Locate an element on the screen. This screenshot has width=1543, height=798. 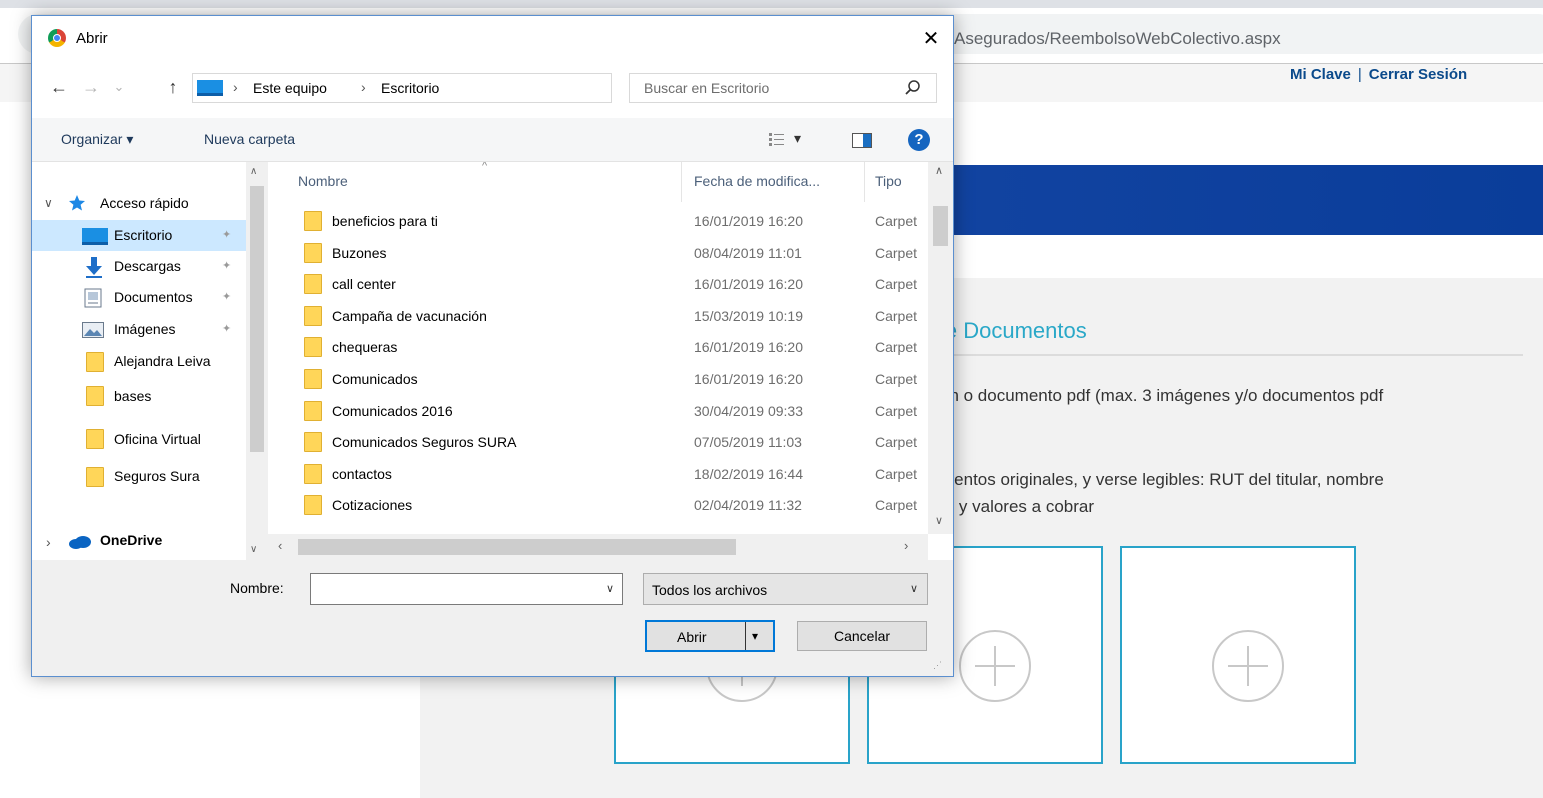
nav-item-imagenes: Imágenes ✦ is located at coordinates (139, 329).